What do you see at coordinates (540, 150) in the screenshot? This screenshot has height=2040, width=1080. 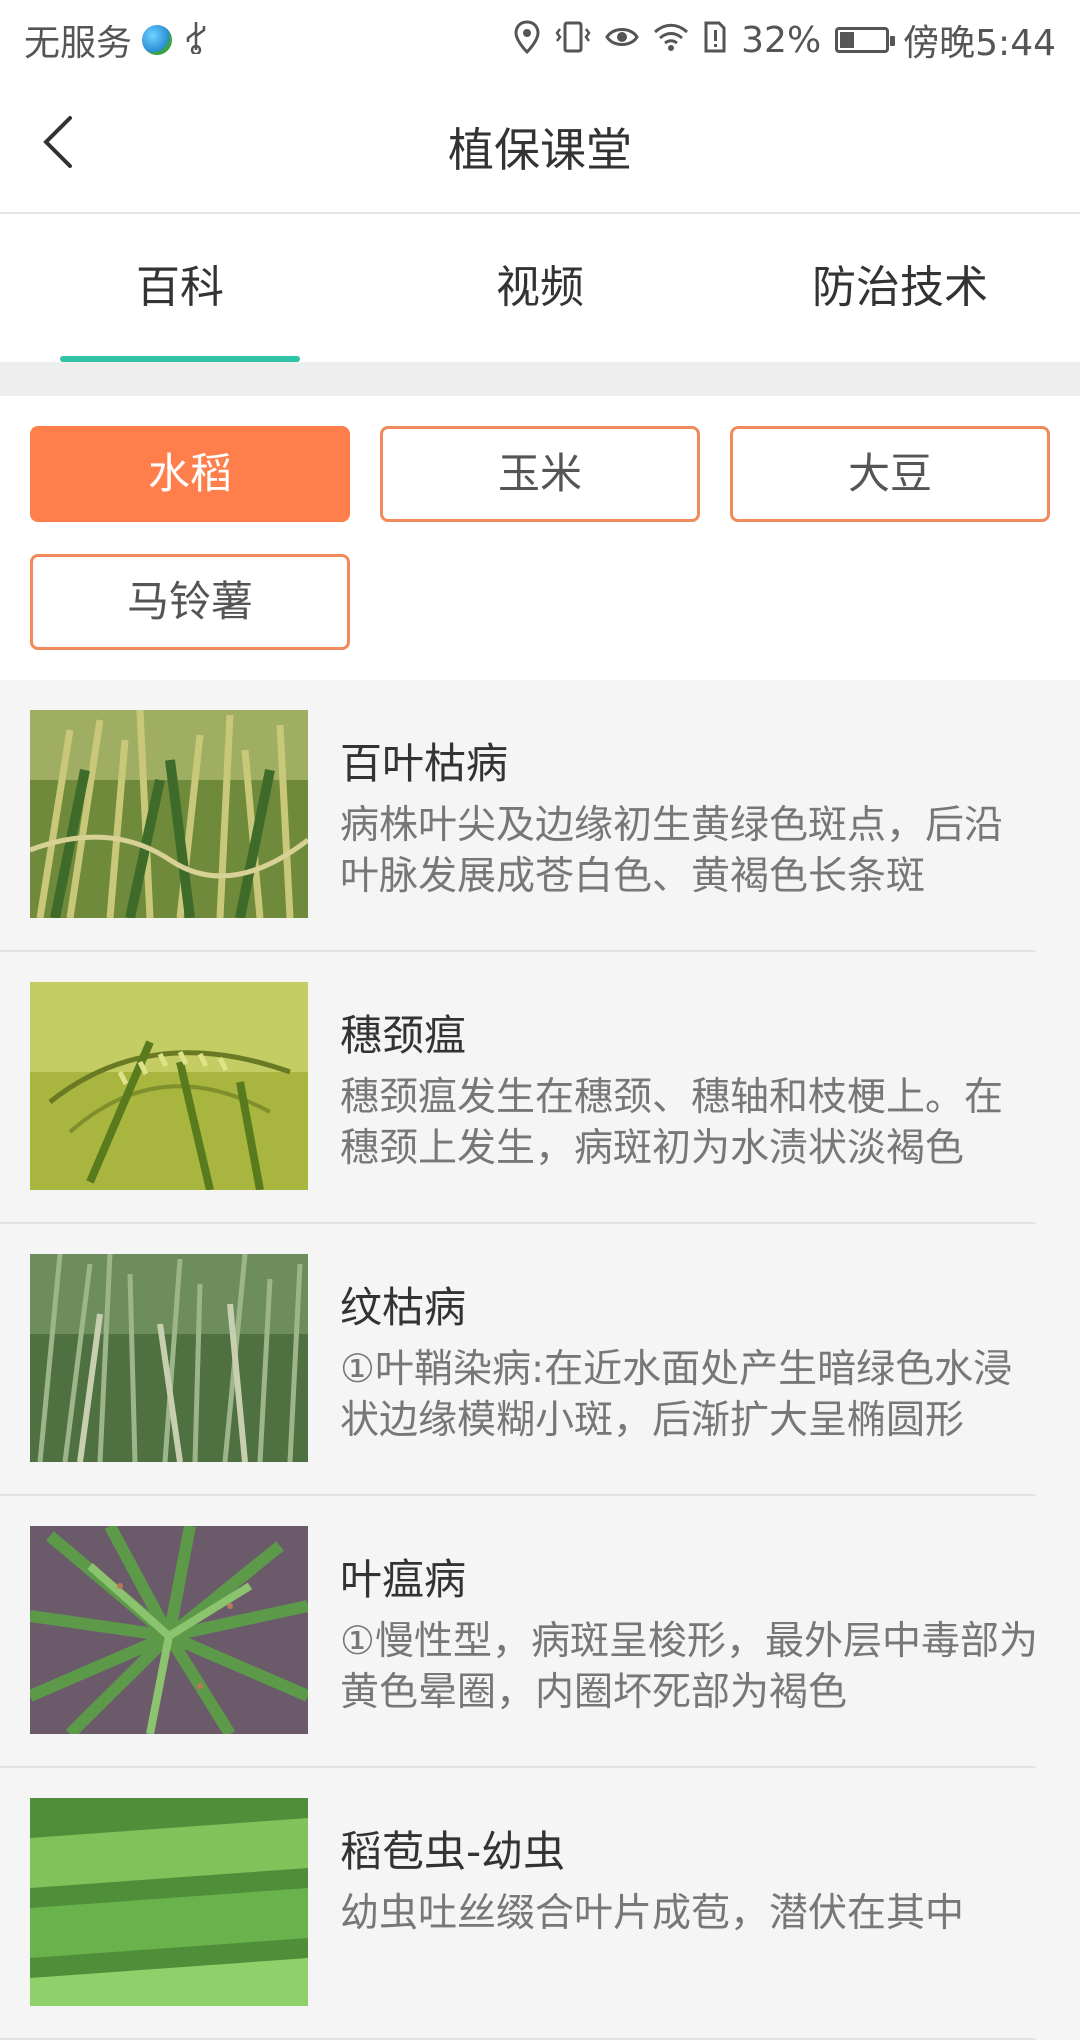 I see `page-title: 植保课堂` at bounding box center [540, 150].